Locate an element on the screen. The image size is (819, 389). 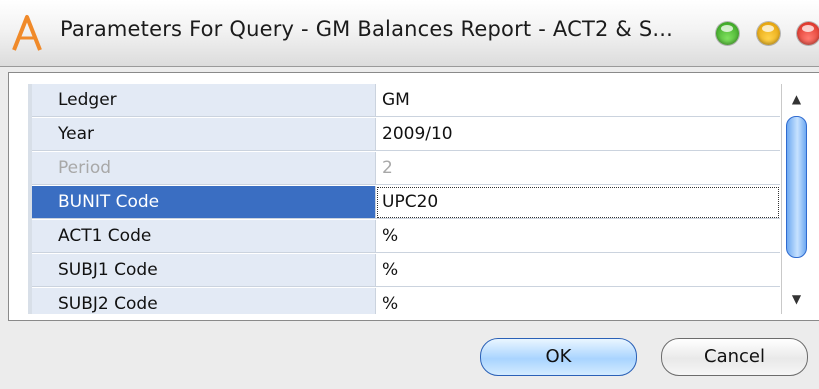
table-row: SUBJ1 Code % is located at coordinates (406, 271).